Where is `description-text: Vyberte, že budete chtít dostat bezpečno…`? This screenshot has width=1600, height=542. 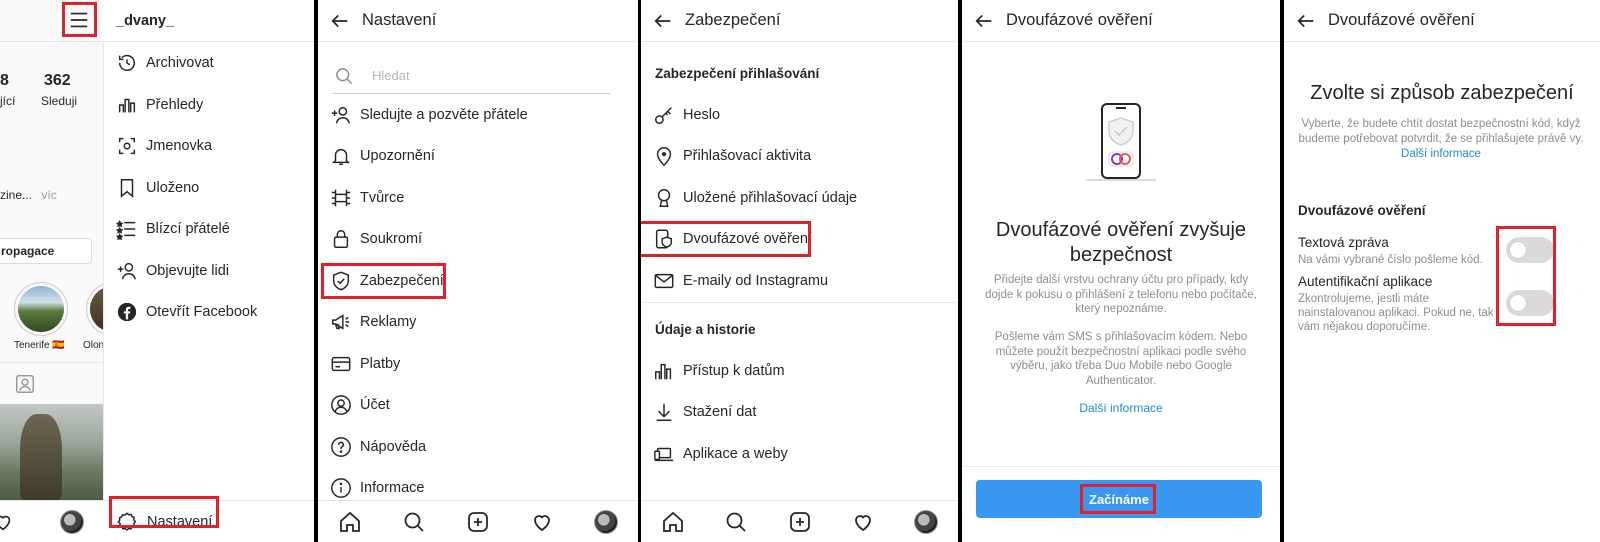
description-text: Vyberte, že budete chtít dostat bezpečno… is located at coordinates (1441, 131).